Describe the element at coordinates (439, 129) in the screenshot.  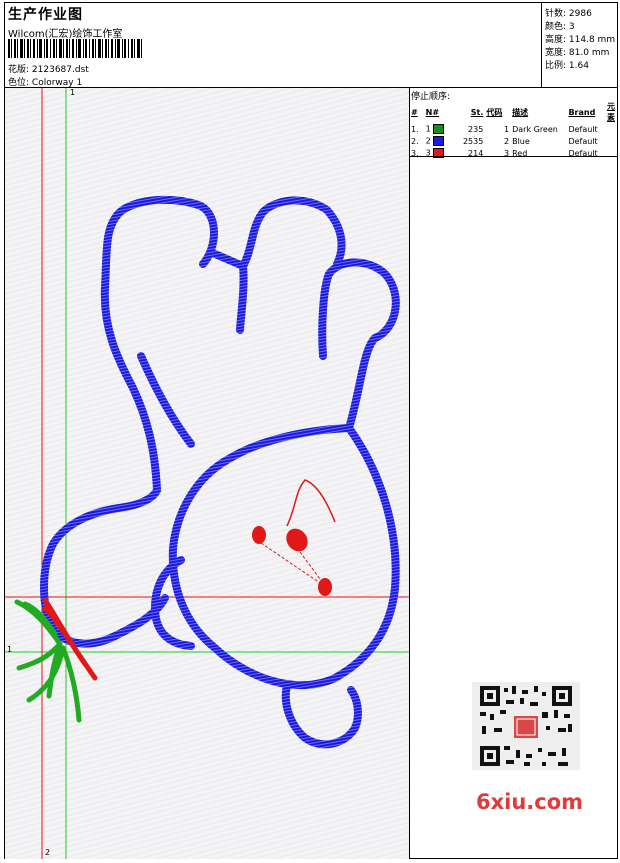
I see `color-swatch-green` at that location.